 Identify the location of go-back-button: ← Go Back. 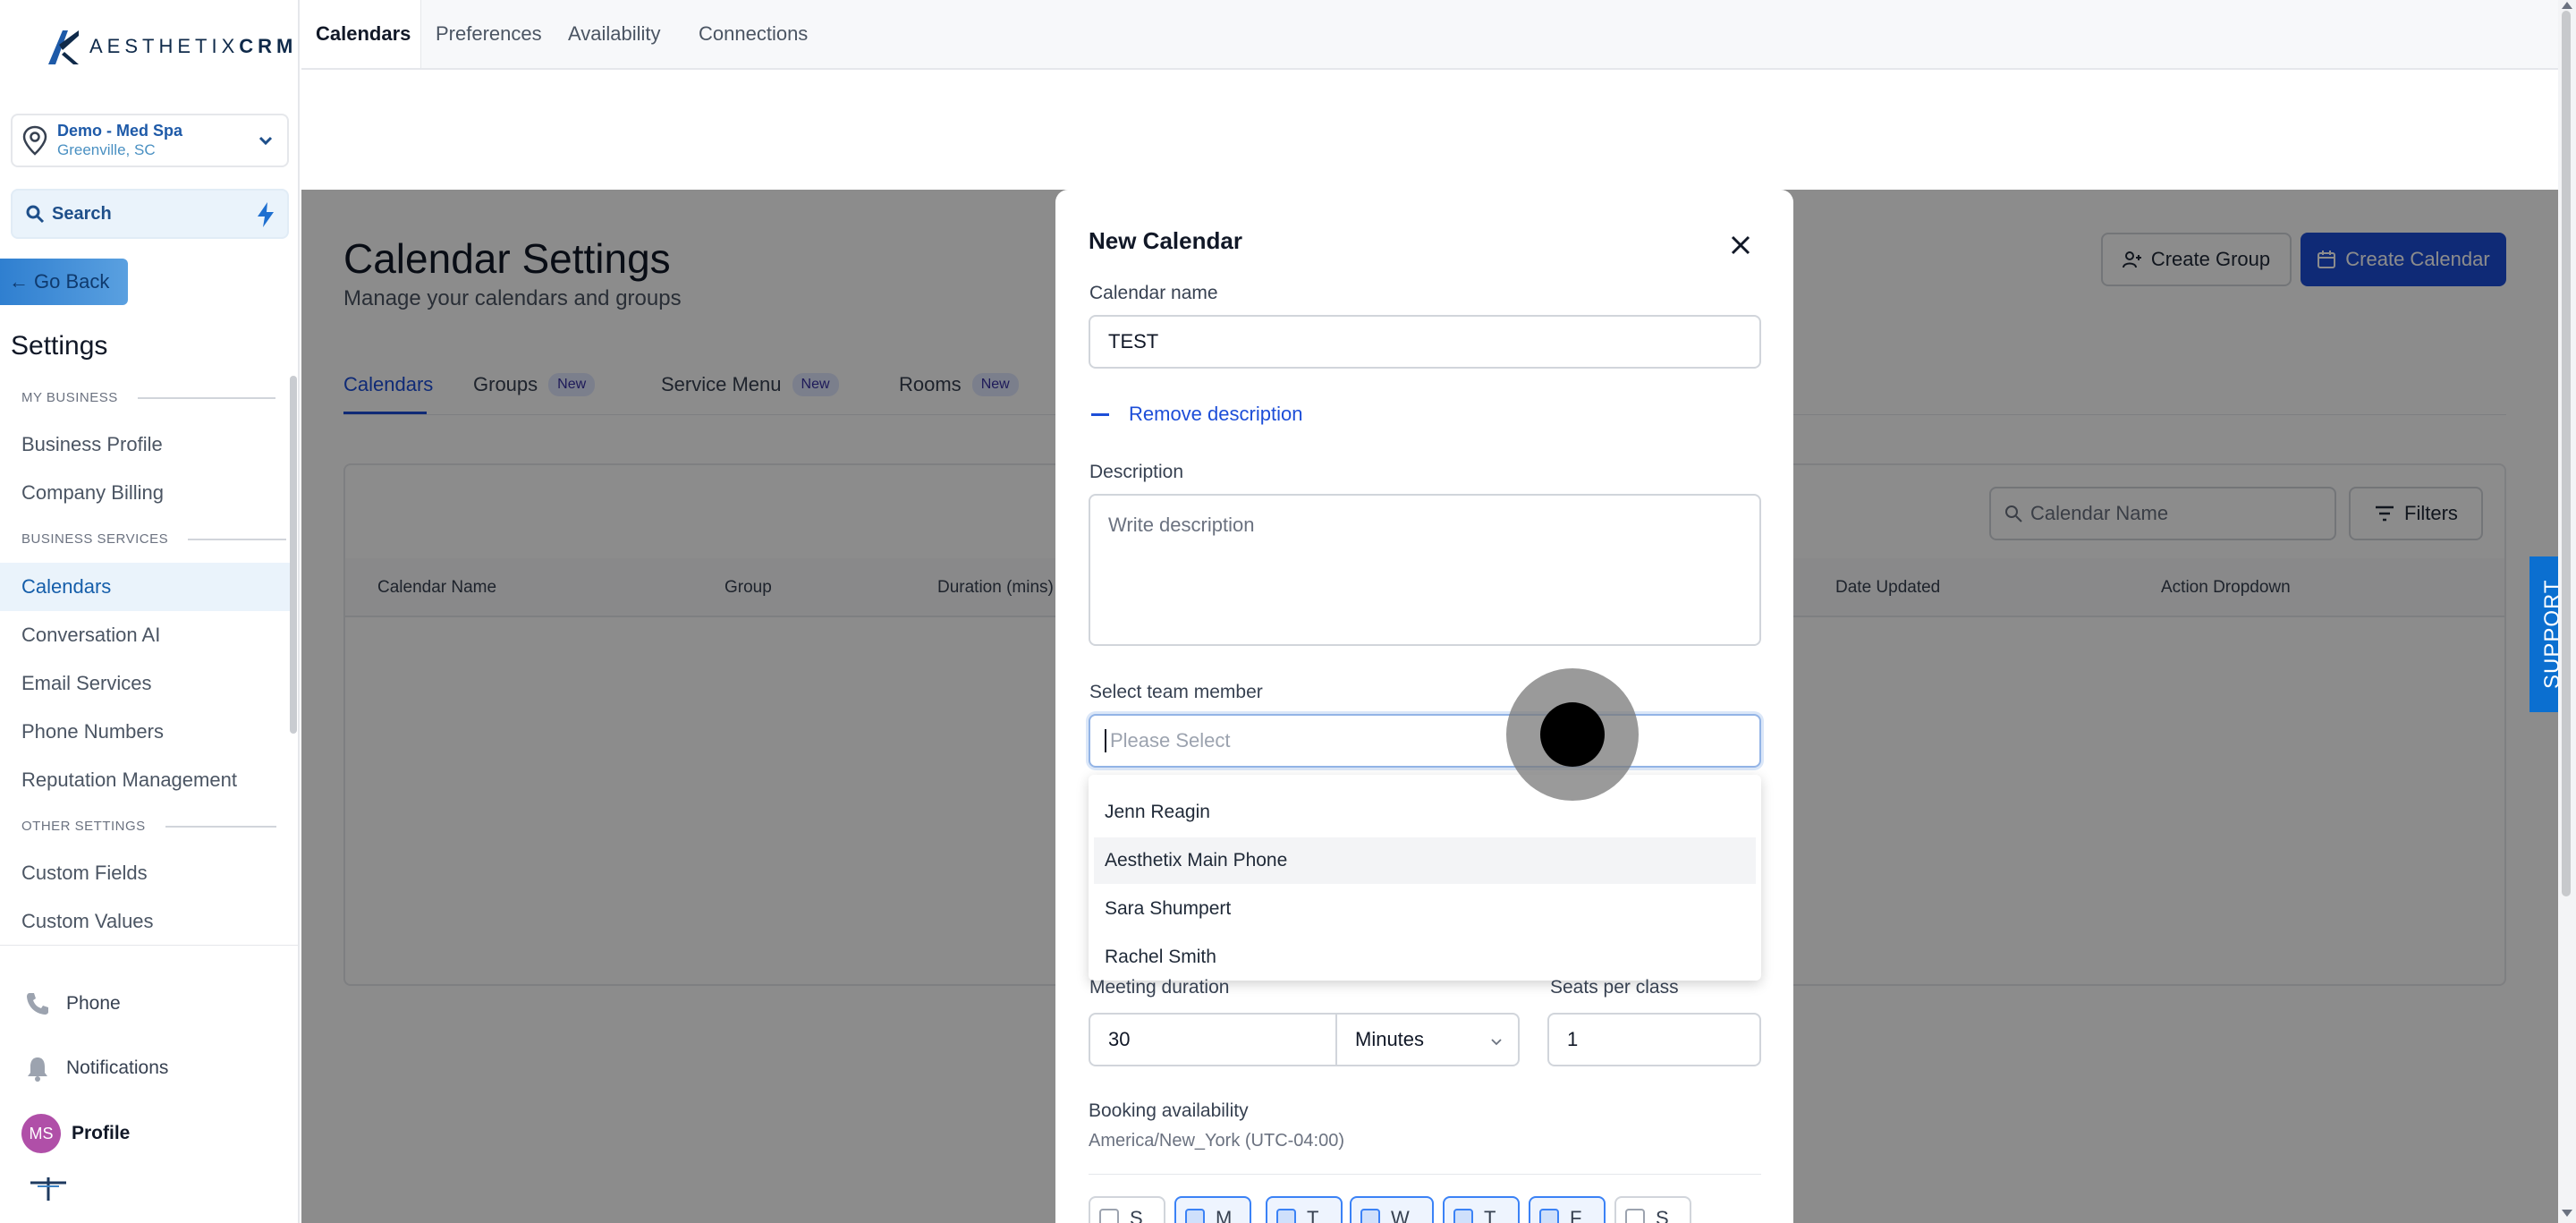
(64, 282).